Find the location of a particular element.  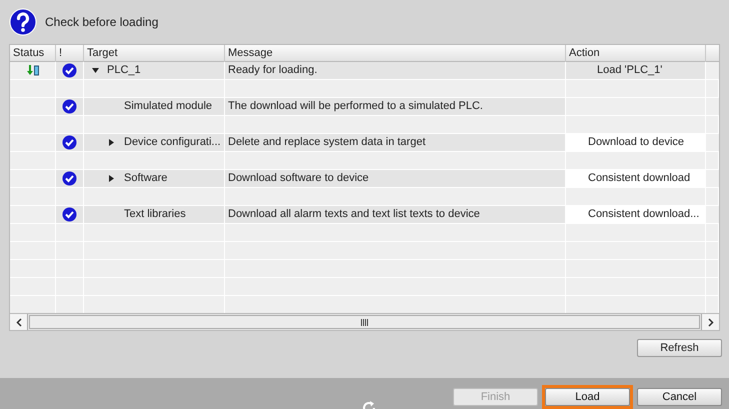

action-dropdown: Consistent download is located at coordinates (635, 179).